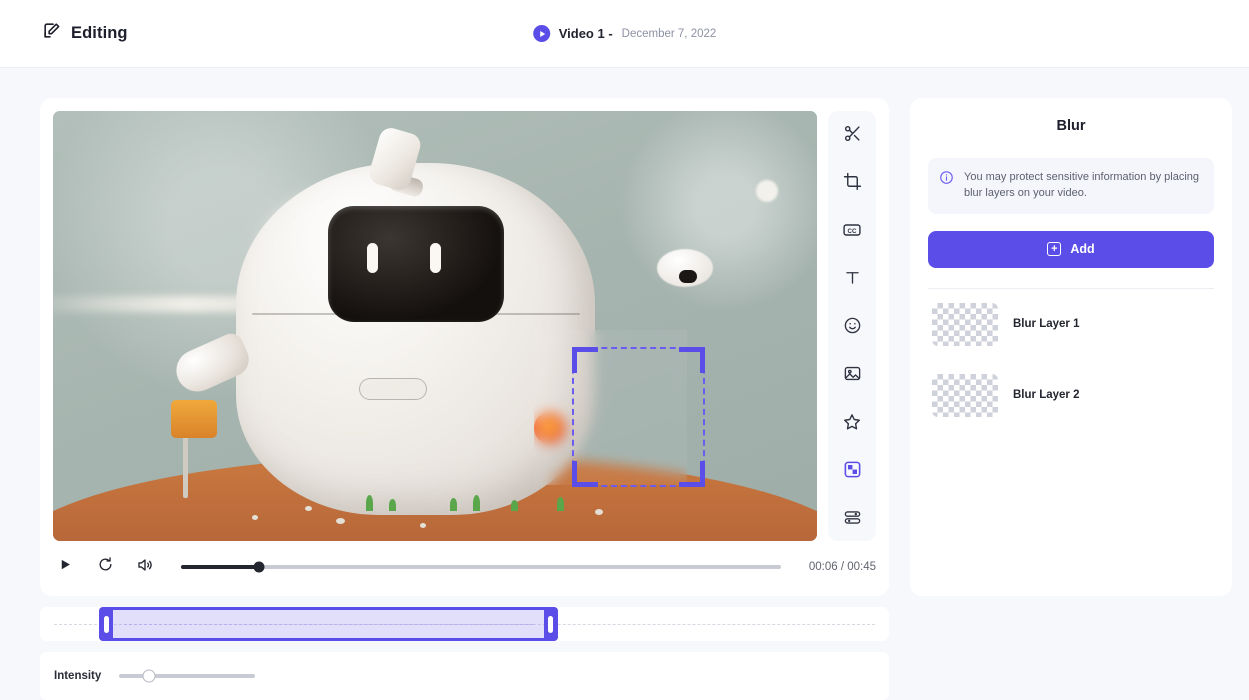  What do you see at coordinates (842, 567) in the screenshot?
I see `time-display: 00:06 / 00:45` at bounding box center [842, 567].